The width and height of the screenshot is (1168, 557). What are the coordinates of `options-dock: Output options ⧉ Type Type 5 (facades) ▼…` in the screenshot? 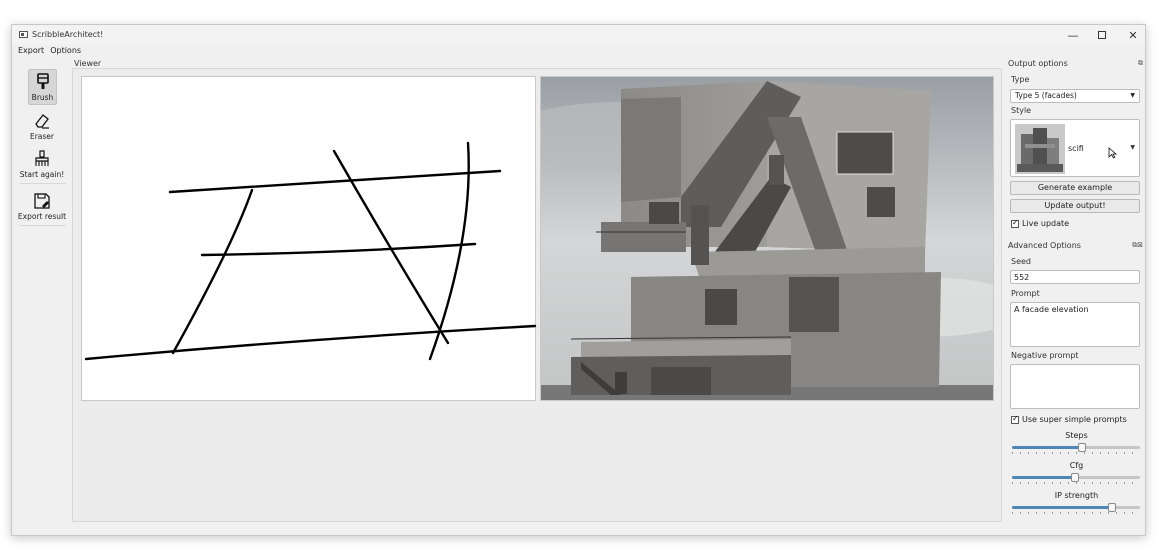 It's located at (1076, 296).